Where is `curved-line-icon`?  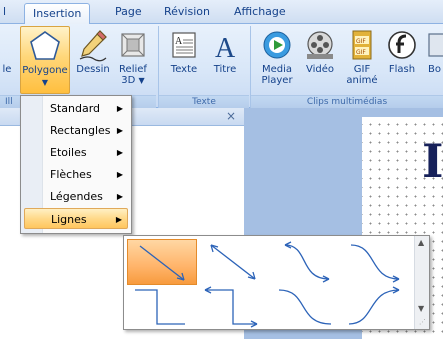 curved-line-icon is located at coordinates (375, 263).